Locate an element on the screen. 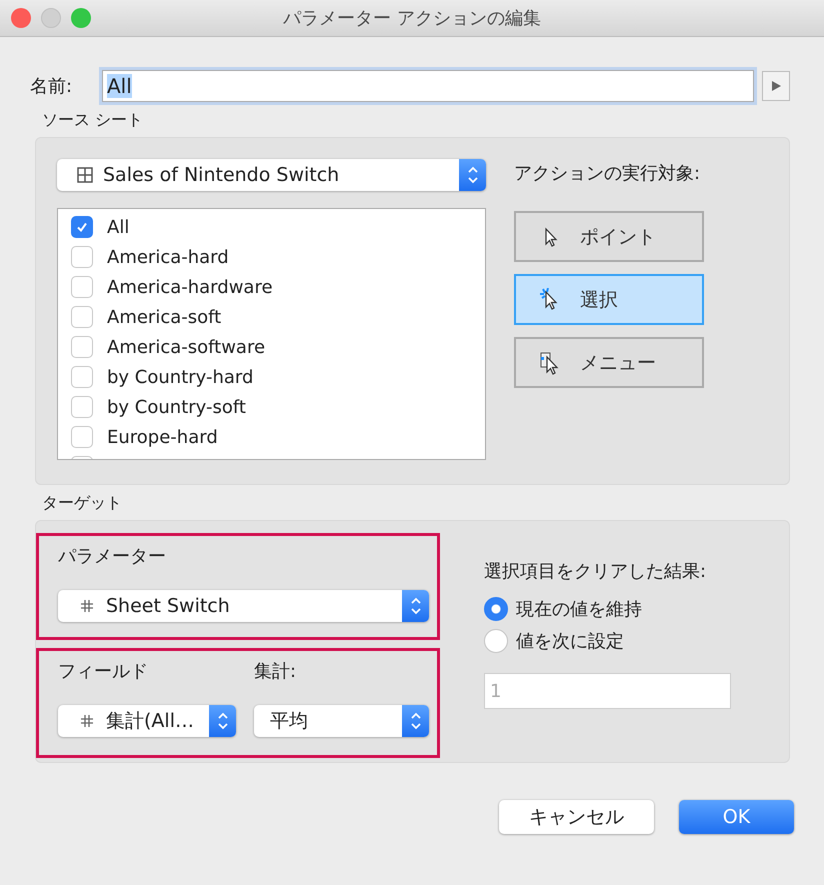 The height and width of the screenshot is (885, 824). radio-label: 値を次に設定 is located at coordinates (570, 641).